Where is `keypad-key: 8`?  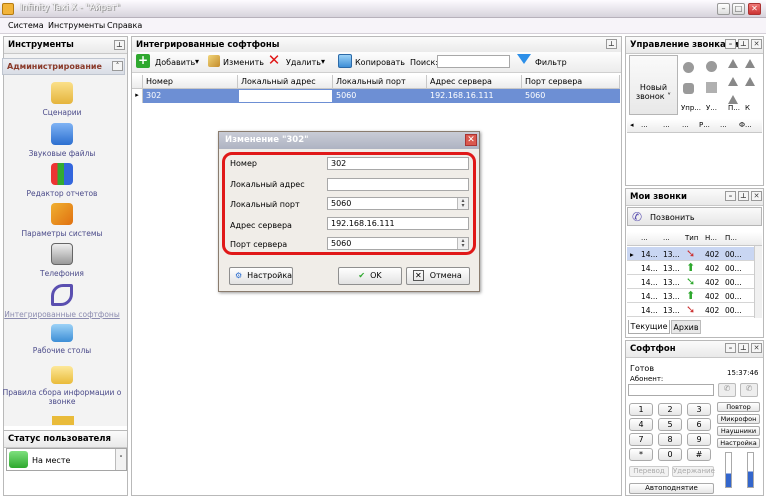 keypad-key: 8 is located at coordinates (670, 439).